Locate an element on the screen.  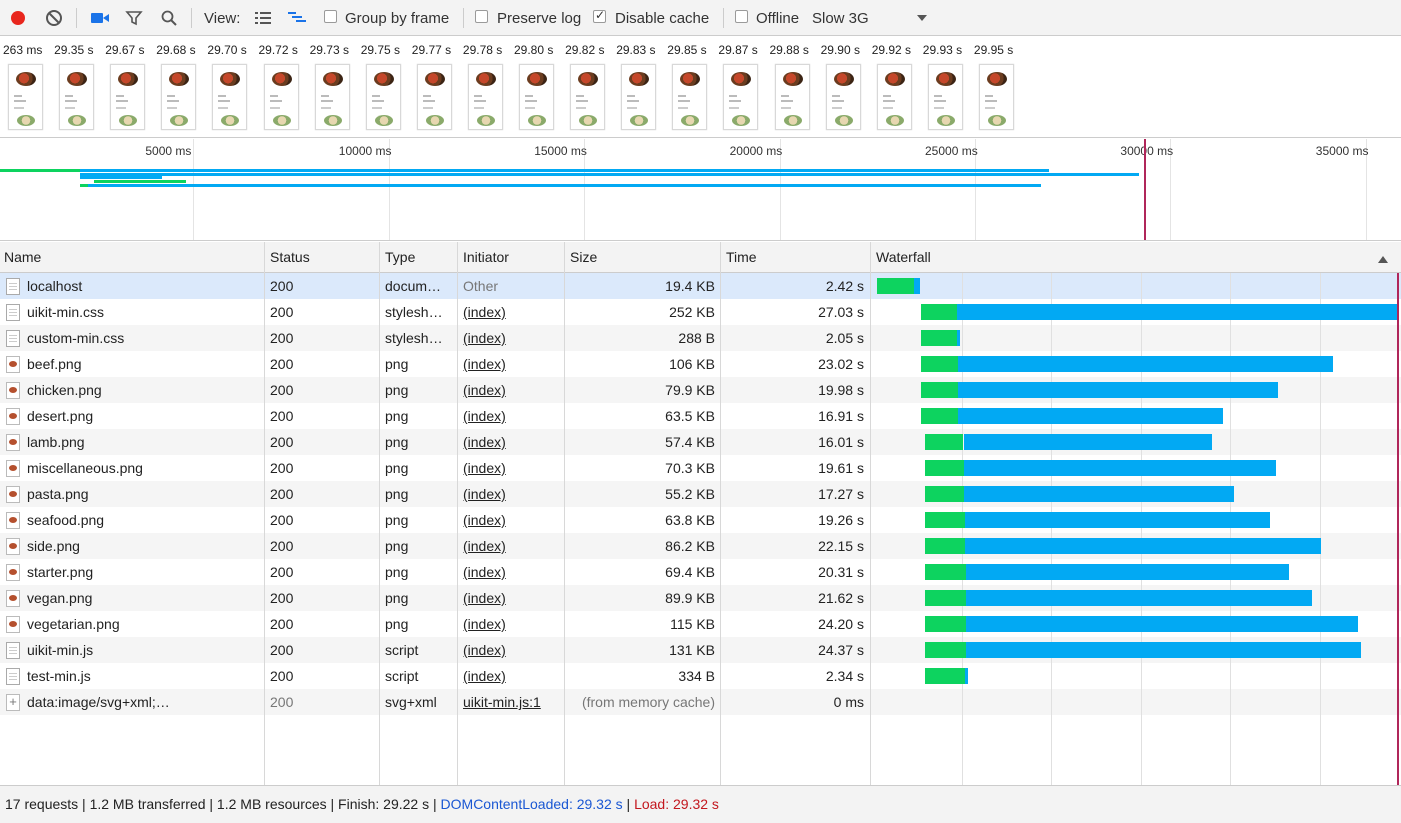
filmstrip-frame: 29.85 s is located at coordinates (692, 89).